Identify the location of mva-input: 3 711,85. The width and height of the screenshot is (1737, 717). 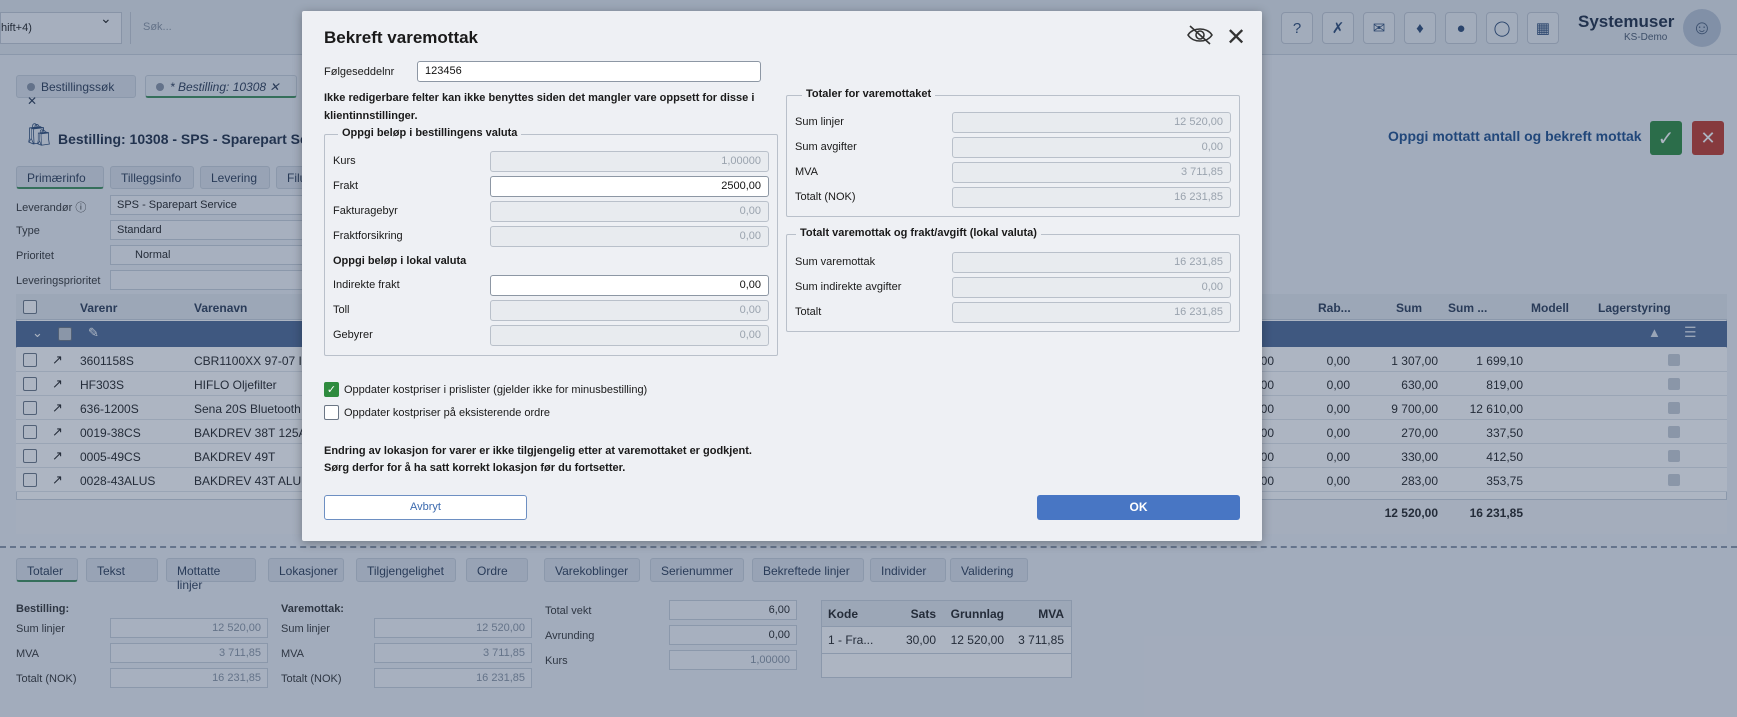
(1091, 172).